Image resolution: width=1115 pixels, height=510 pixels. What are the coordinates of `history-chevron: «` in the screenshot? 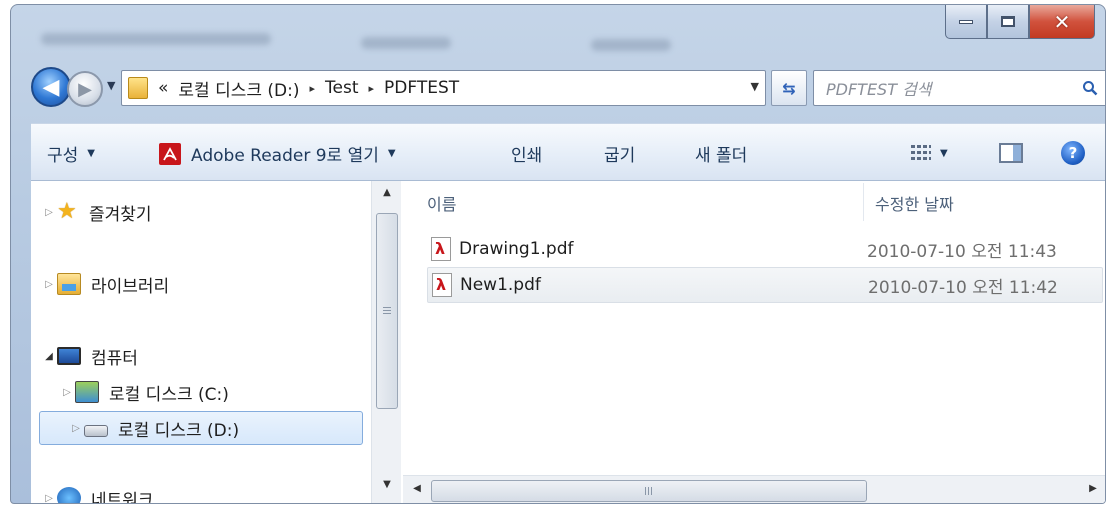 It's located at (163, 88).